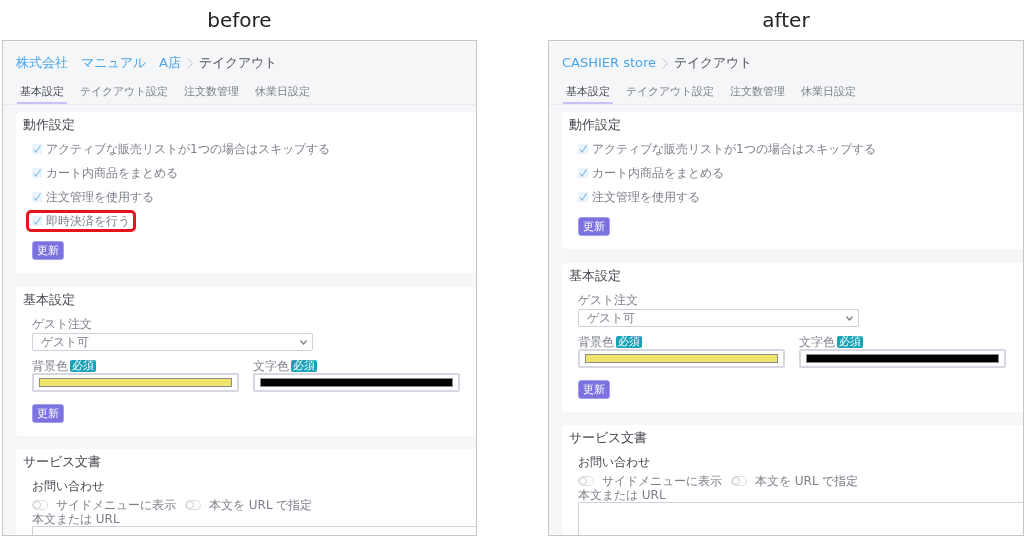 The image size is (1024, 536). Describe the element at coordinates (88, 221) in the screenshot. I see `checkbox-label: 即時決済を行う` at that location.